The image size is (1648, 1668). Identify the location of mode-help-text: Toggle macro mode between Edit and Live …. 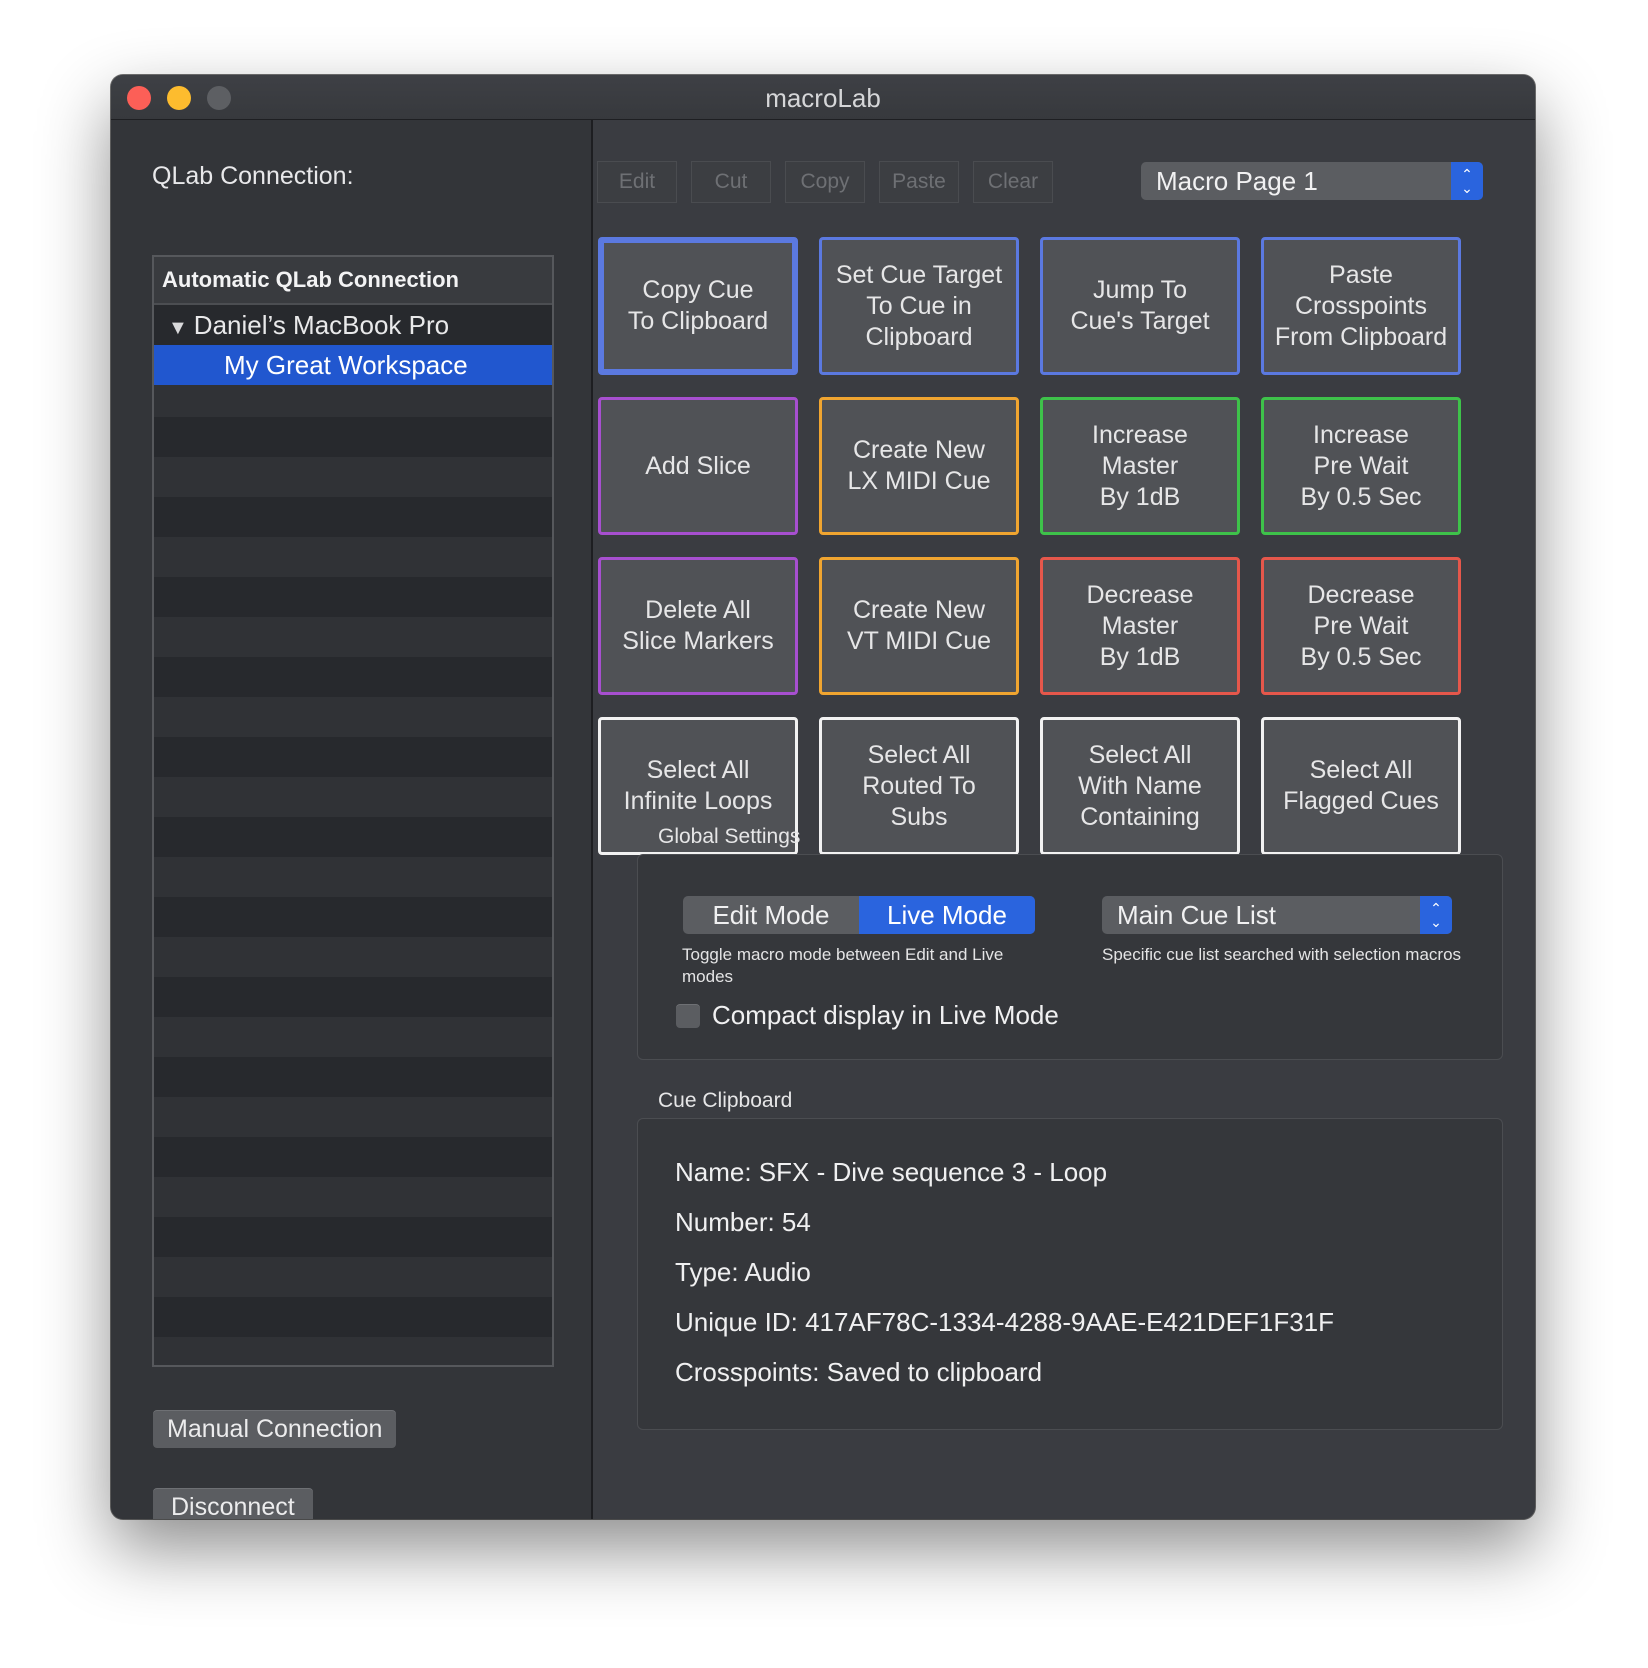
(843, 965).